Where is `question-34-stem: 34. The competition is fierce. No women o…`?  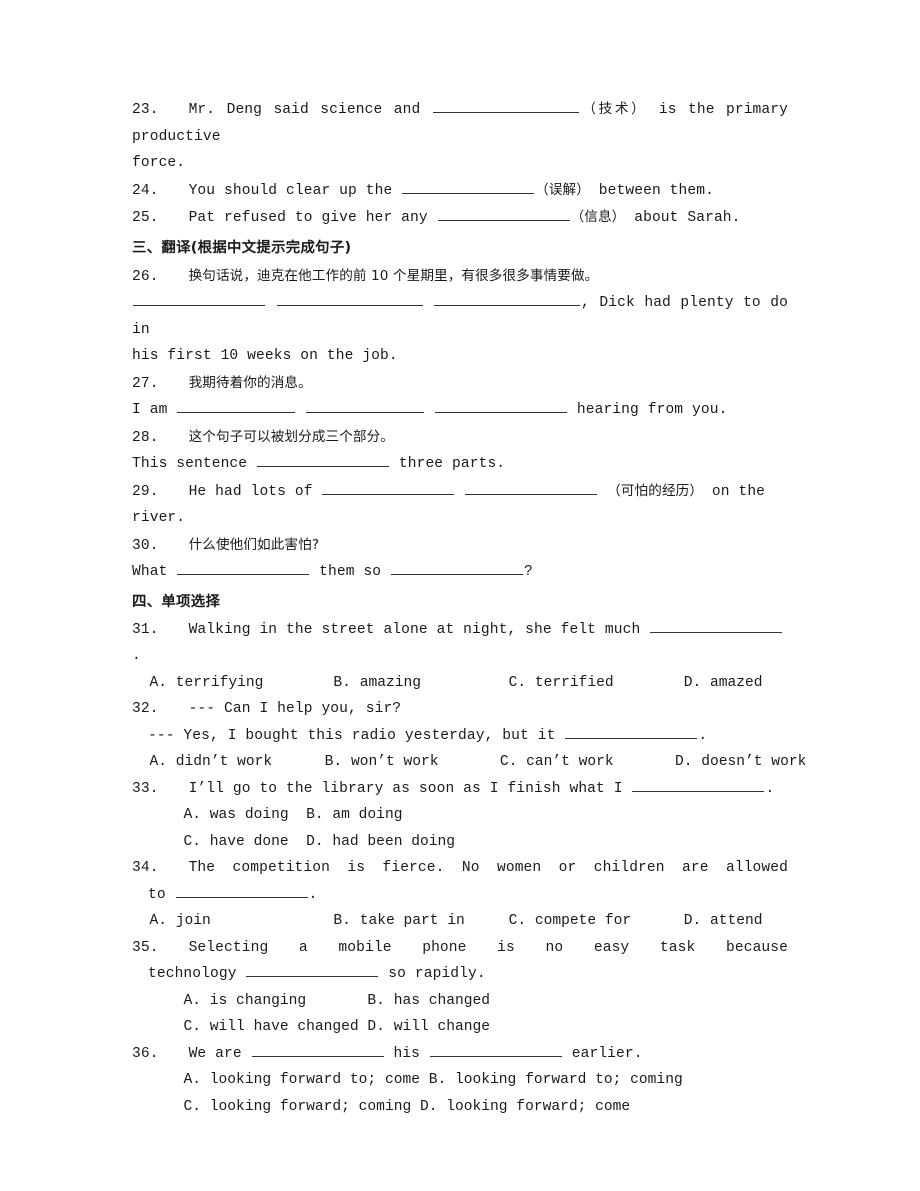
question-34-stem: 34. The competition is fierce. No women o… is located at coordinates (460, 868).